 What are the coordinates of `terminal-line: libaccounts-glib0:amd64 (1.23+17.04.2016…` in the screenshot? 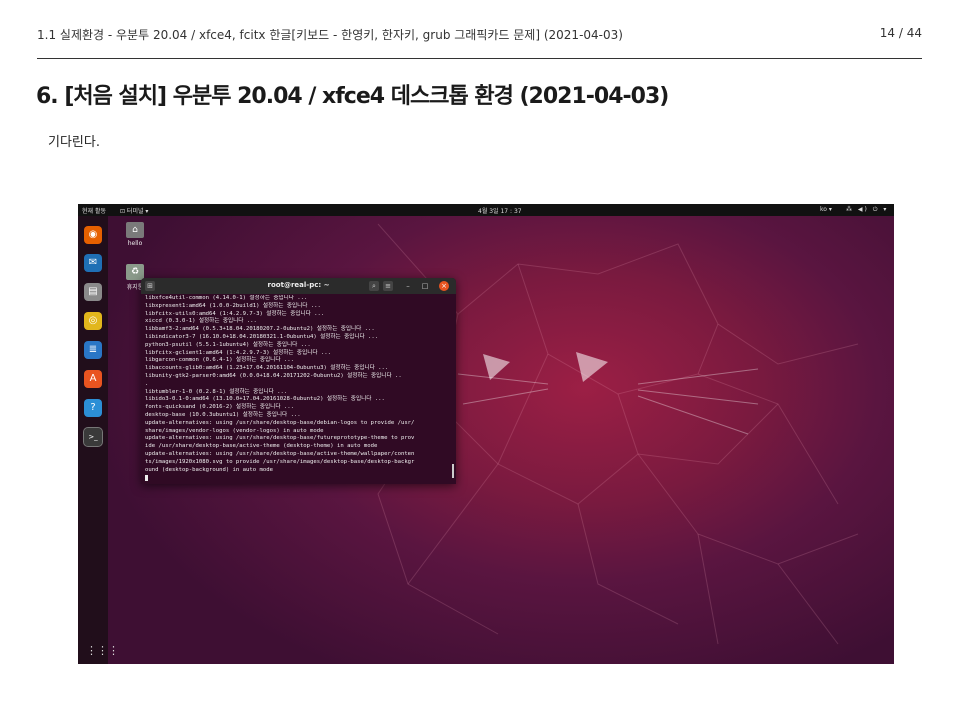 It's located at (267, 368).